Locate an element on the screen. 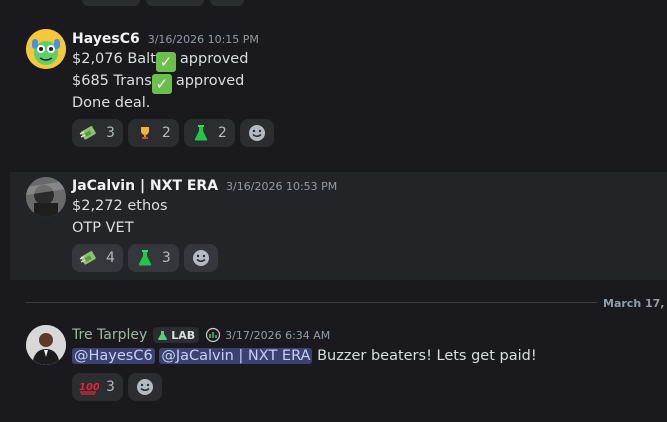 Image resolution: width=667 pixels, height=422 pixels. reaction-money-with-wings: 4 is located at coordinates (97, 258).